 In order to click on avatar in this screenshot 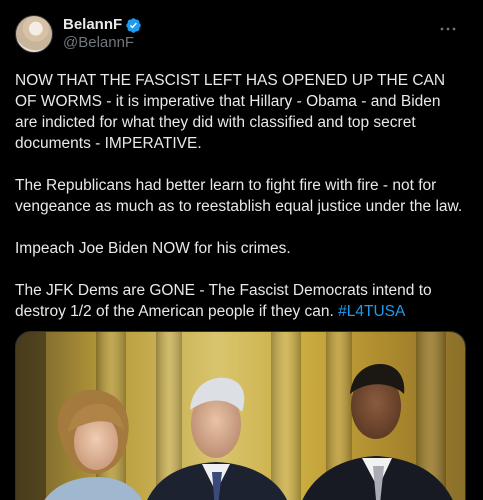, I will do `click(34, 34)`.